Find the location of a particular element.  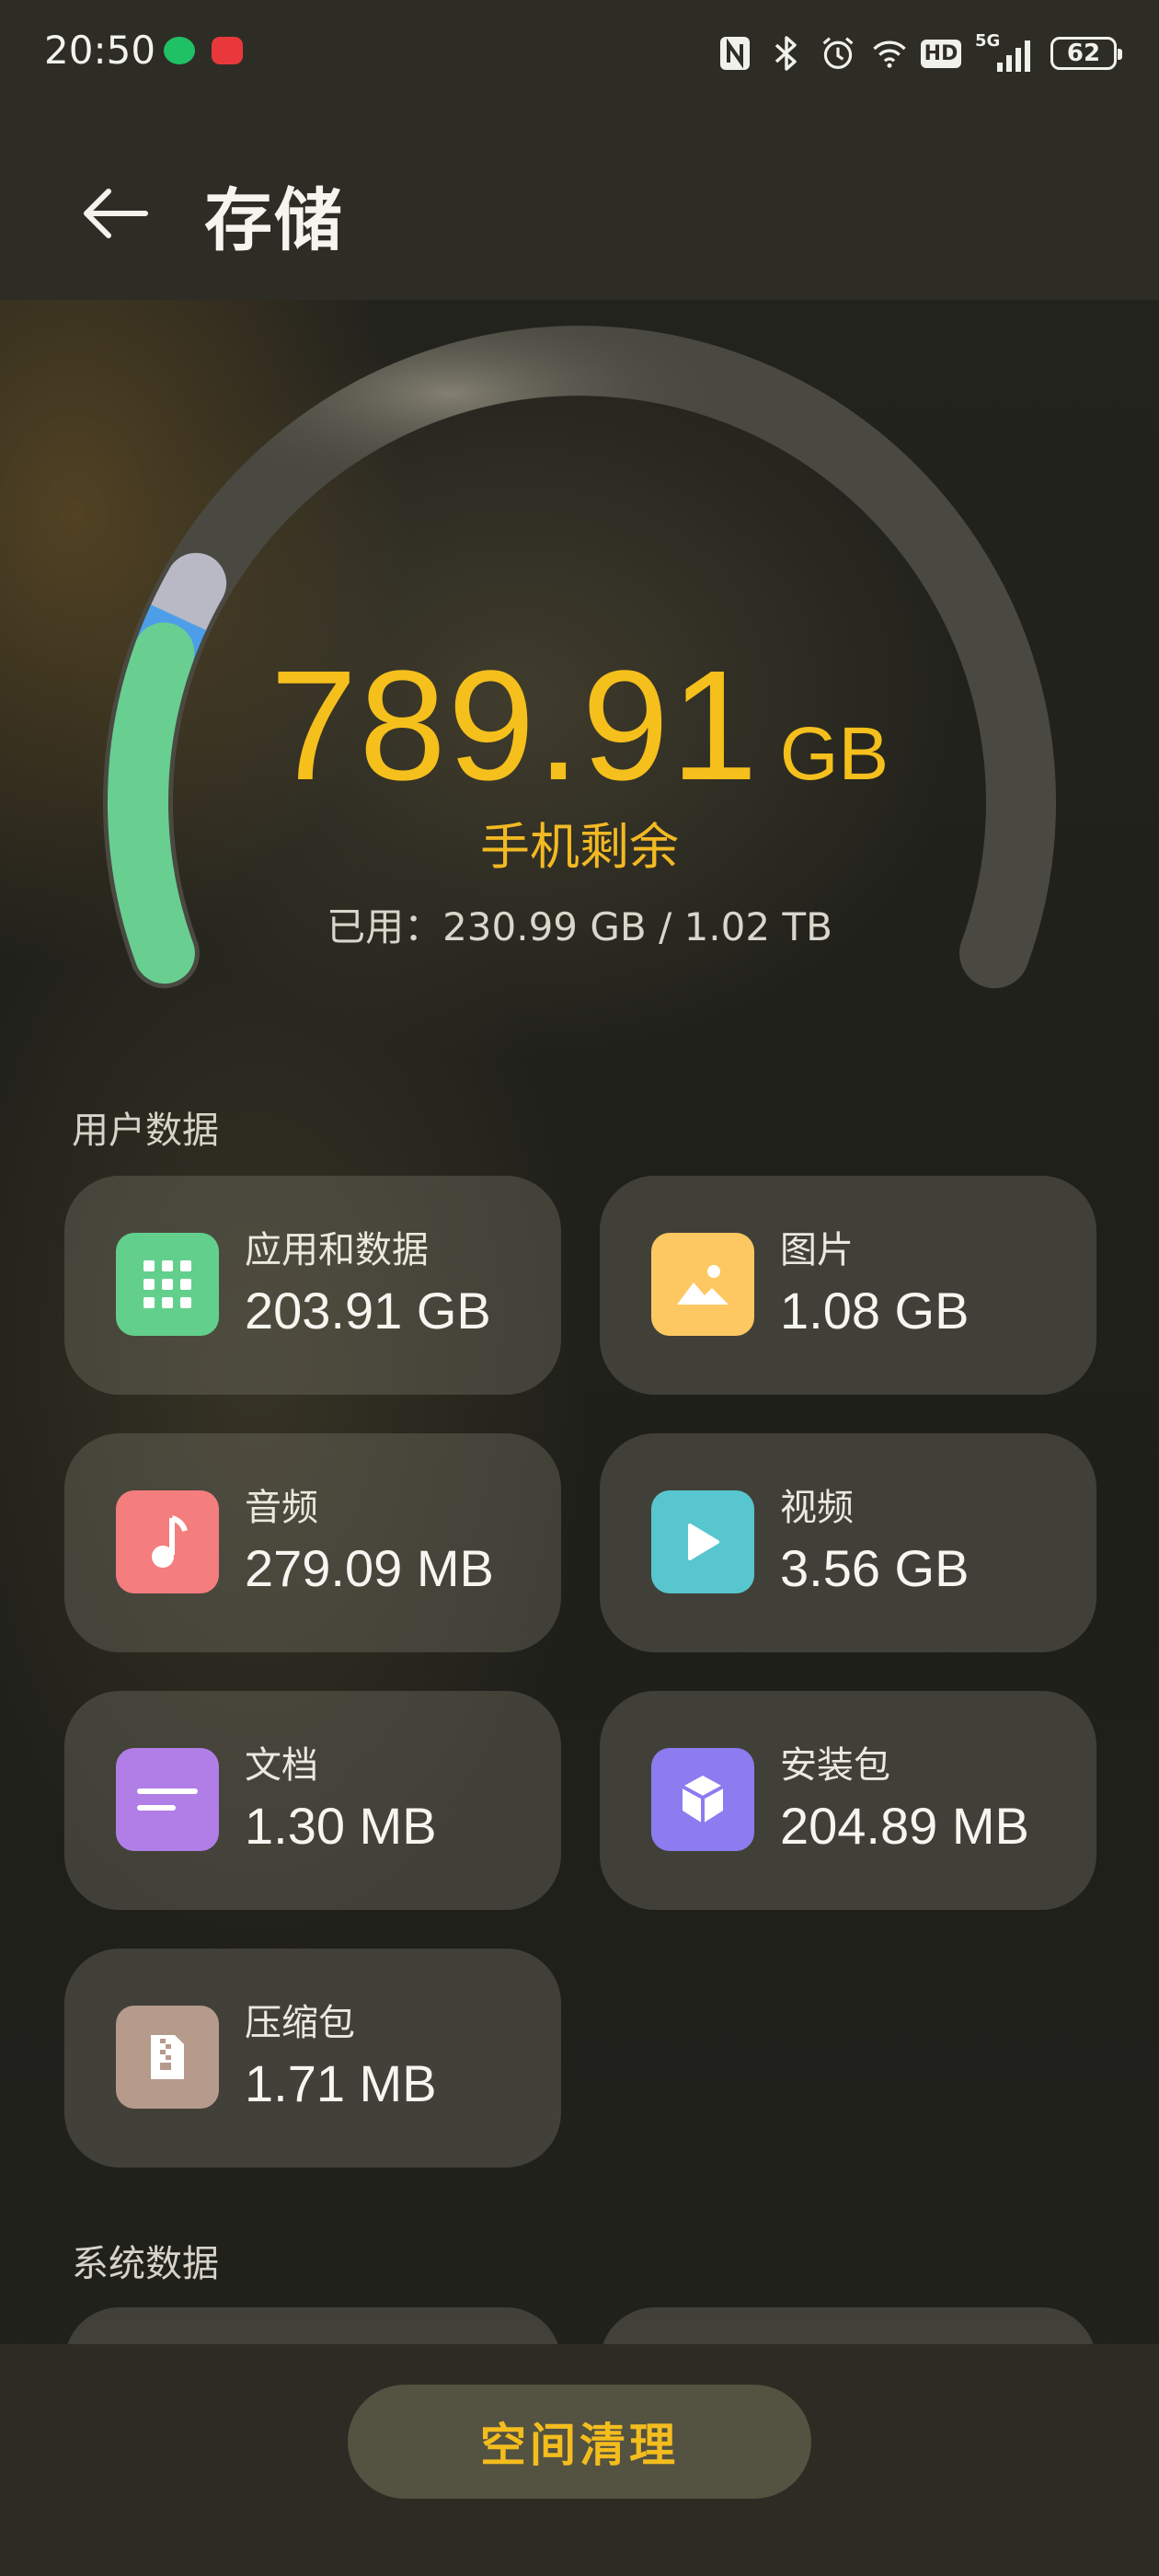

hd-icon: HD is located at coordinates (941, 53).